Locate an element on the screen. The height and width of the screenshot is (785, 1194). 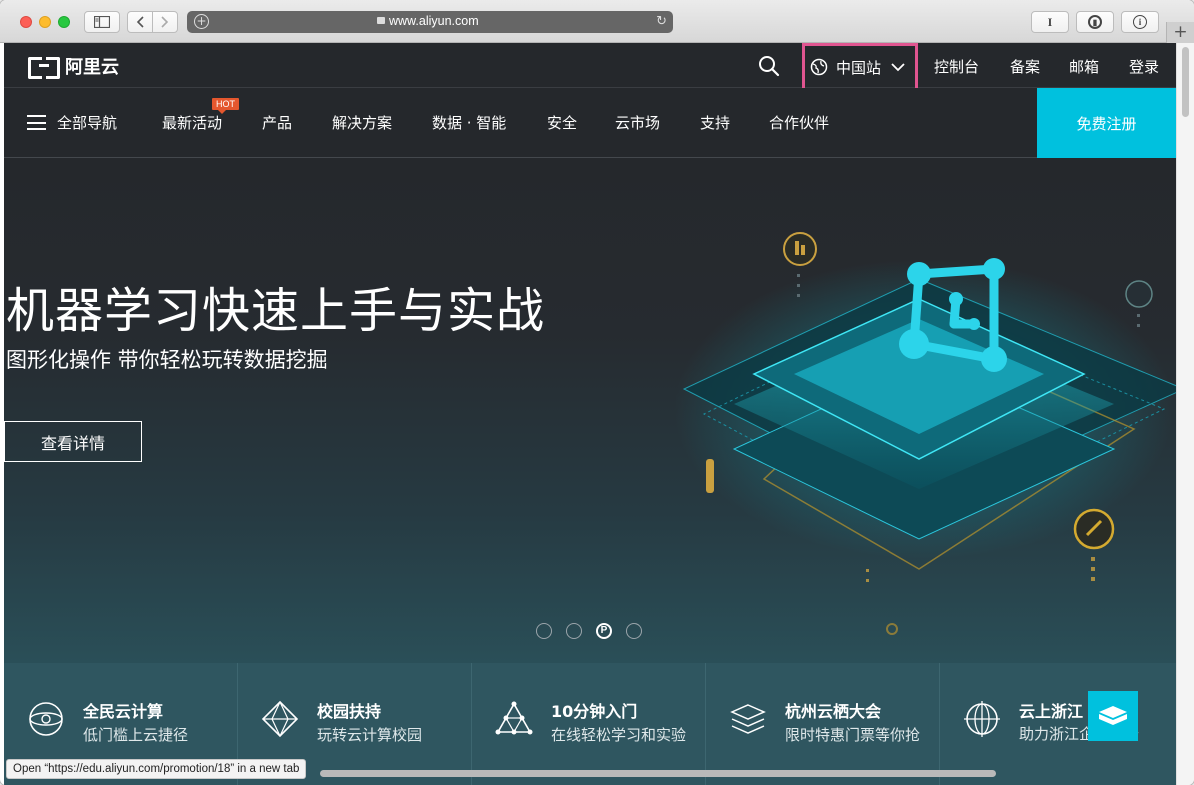
sidebar-icon is located at coordinates (102, 22).